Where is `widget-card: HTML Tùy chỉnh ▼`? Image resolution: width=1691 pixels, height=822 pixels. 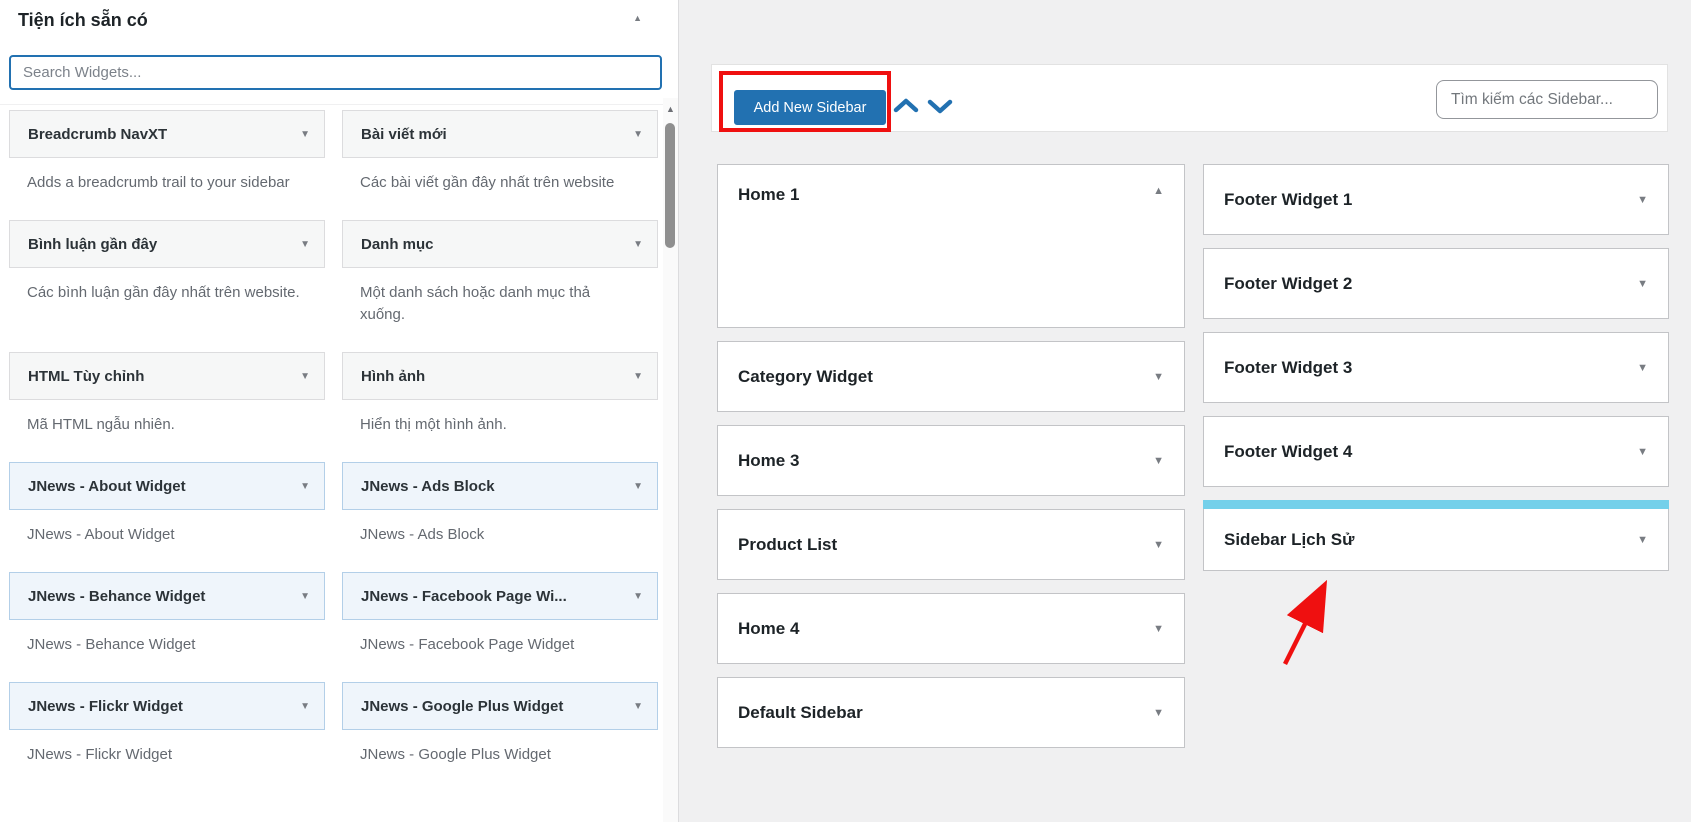 widget-card: HTML Tùy chỉnh ▼ is located at coordinates (167, 376).